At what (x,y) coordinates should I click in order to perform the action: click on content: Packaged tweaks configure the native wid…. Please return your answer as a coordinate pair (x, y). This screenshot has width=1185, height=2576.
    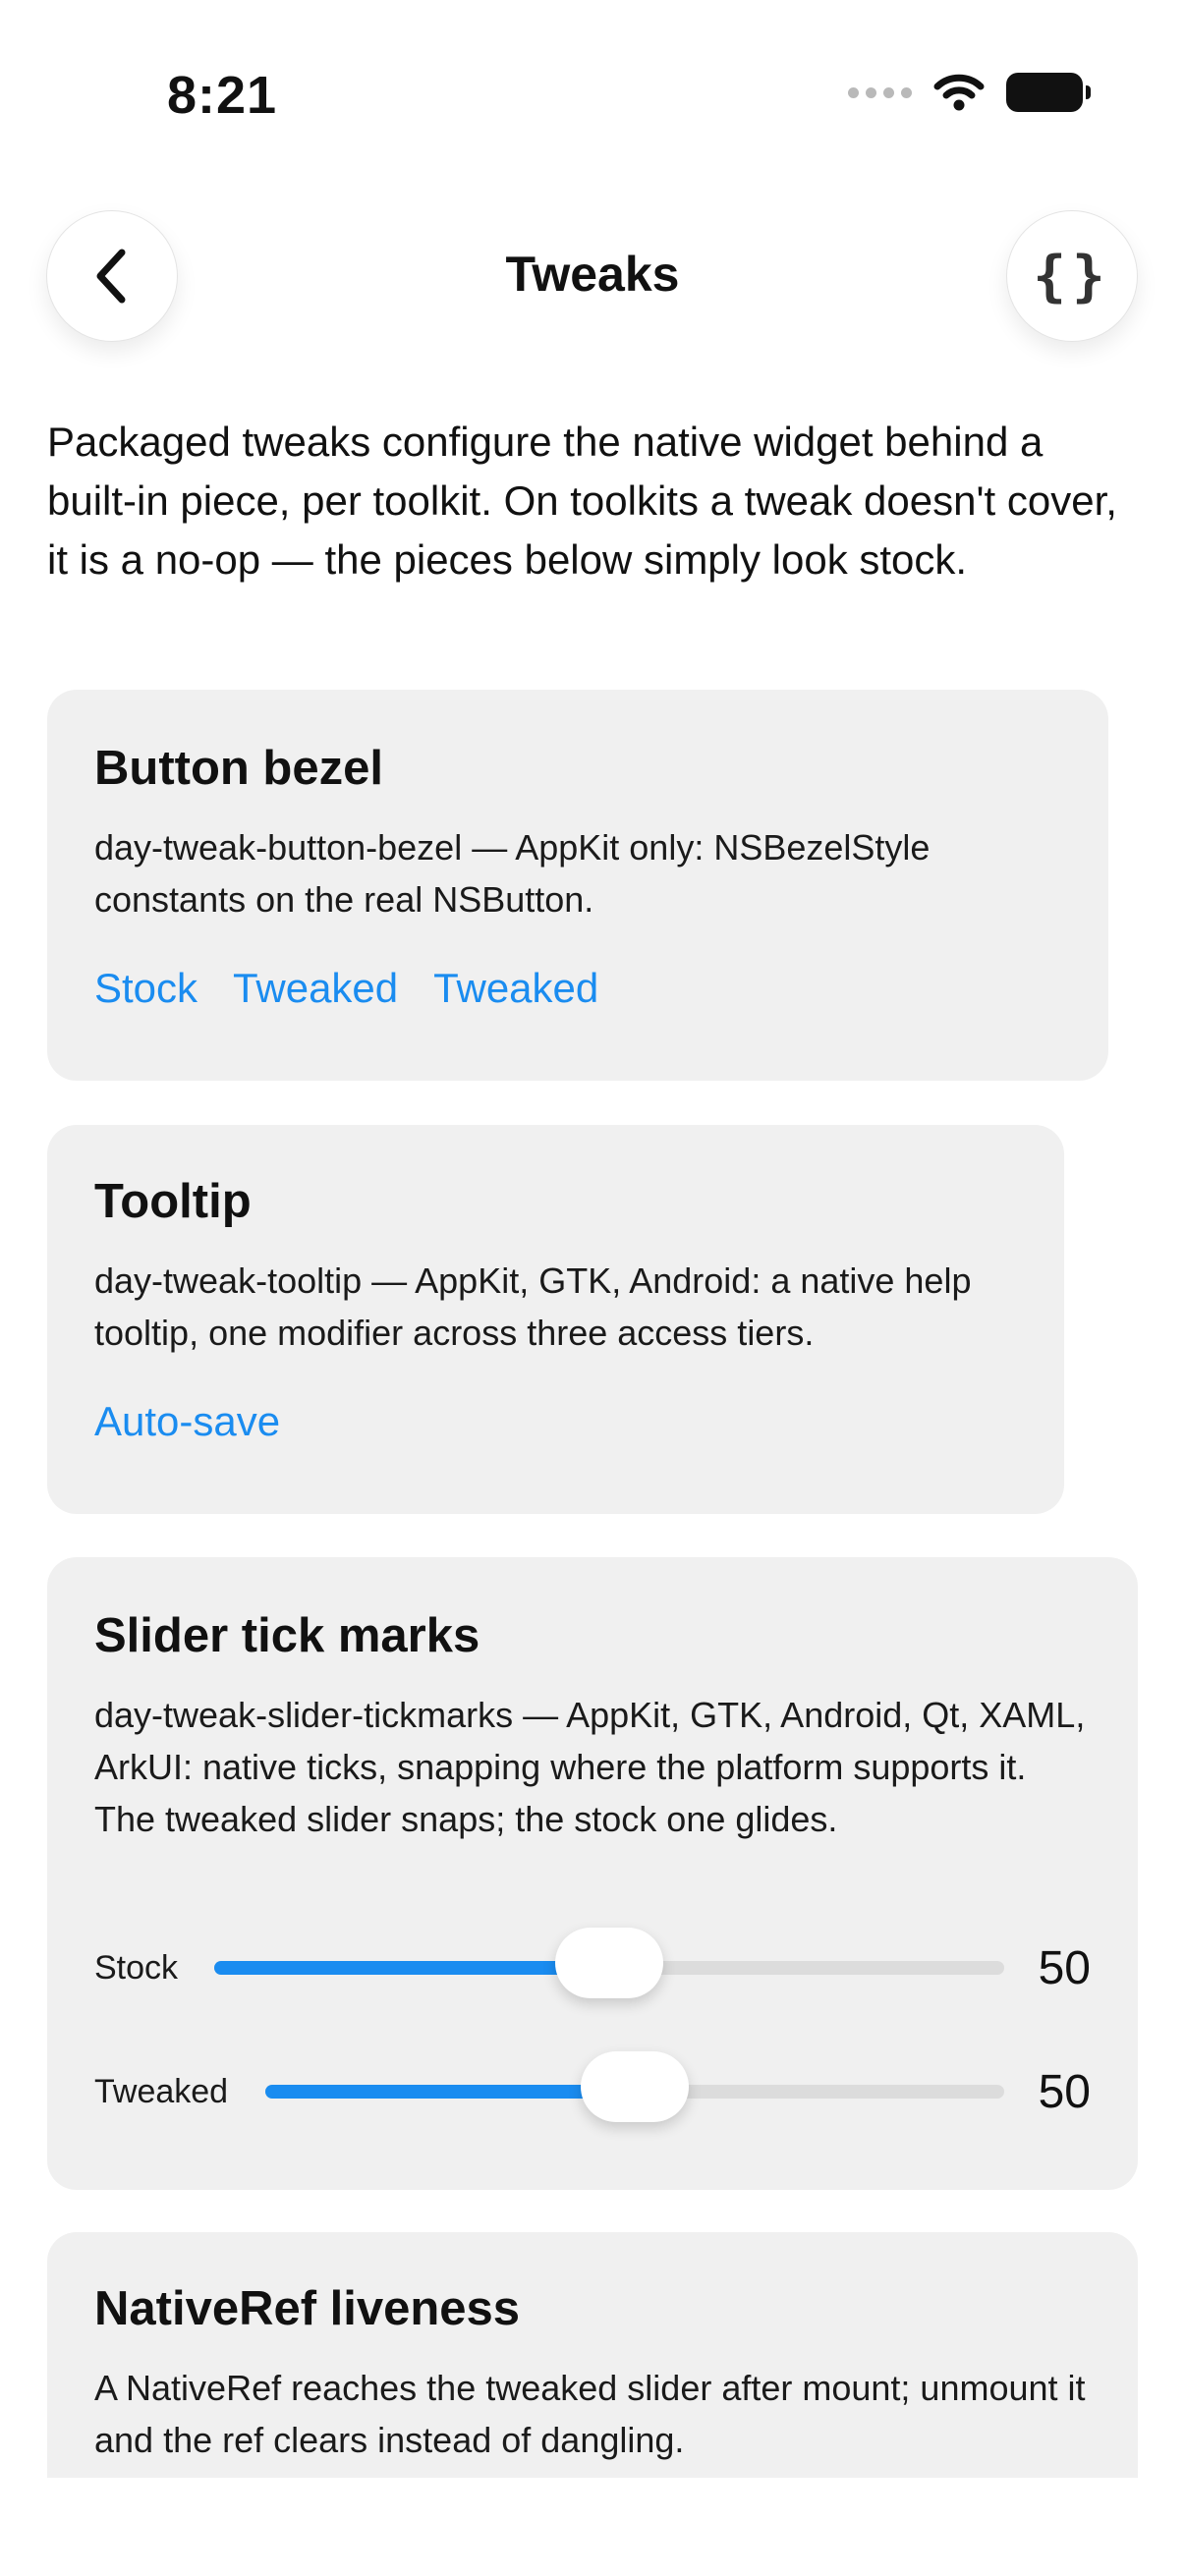
    Looking at the image, I should click on (592, 501).